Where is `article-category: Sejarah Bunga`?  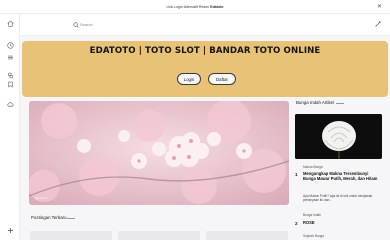 article-category: Sejarah Bunga is located at coordinates (314, 236).